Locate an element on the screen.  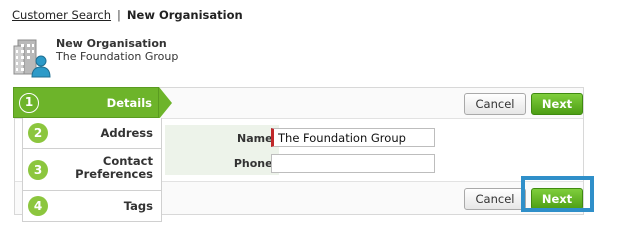
breadcrumb: Customer Search | New Organisation is located at coordinates (127, 15).